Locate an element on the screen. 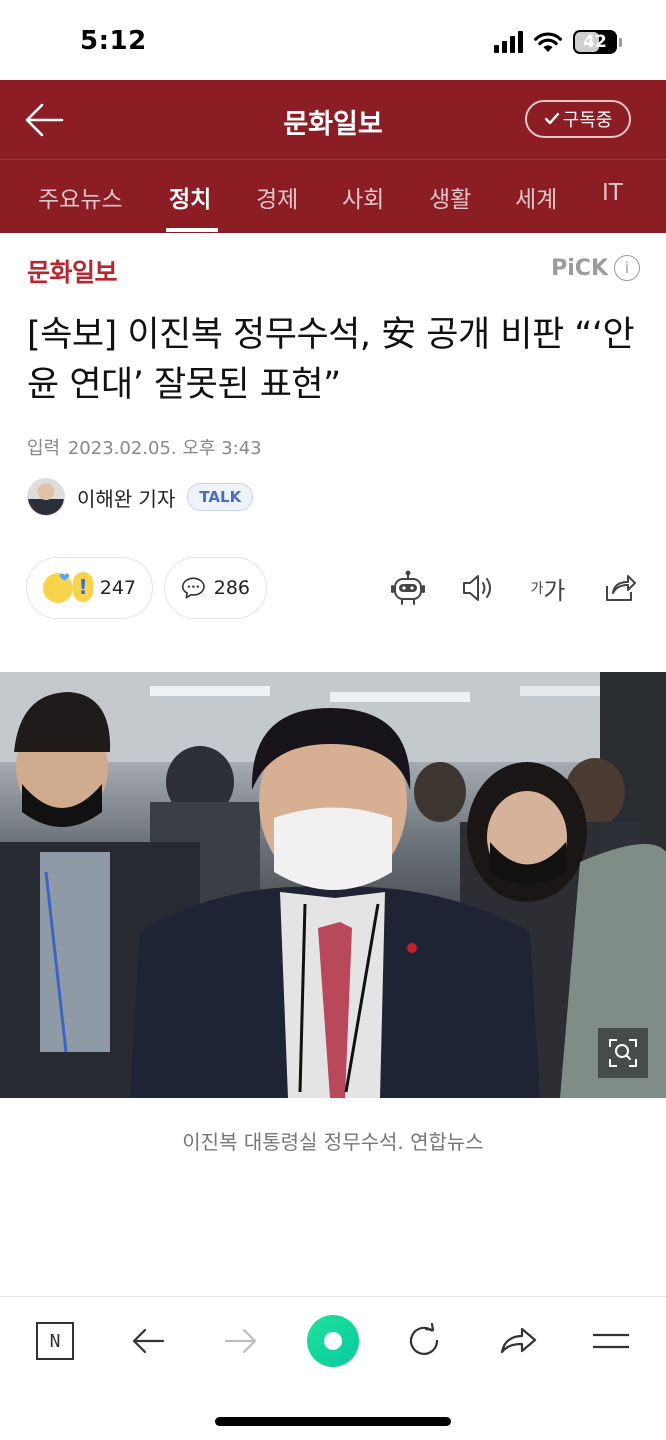 This screenshot has height=1440, width=666. tab-politics: 정치 is located at coordinates (190, 197).